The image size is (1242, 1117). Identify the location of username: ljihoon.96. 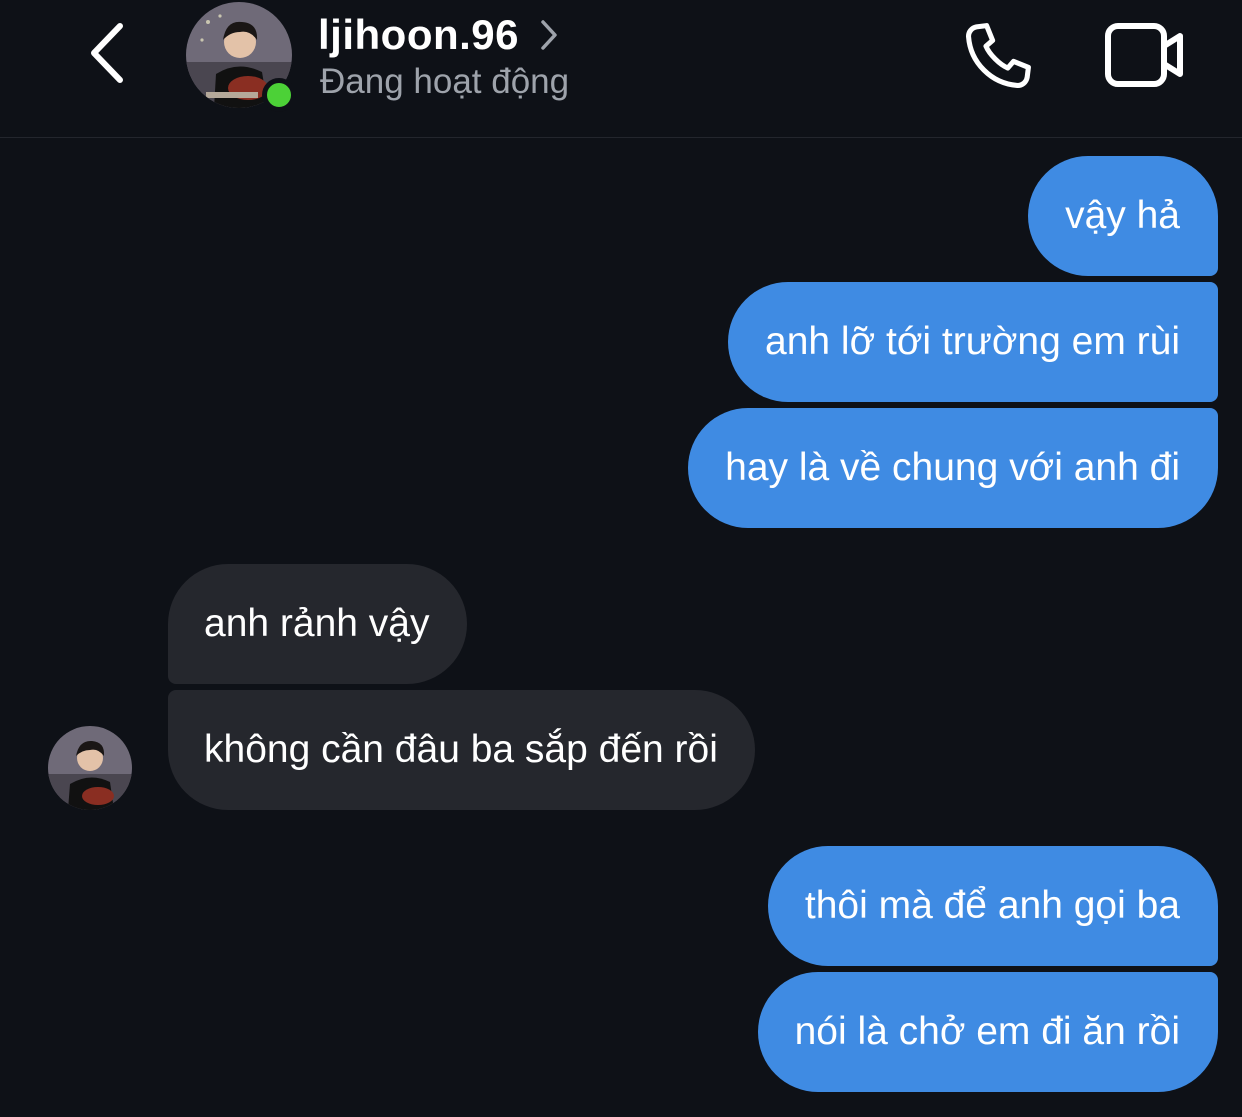
(419, 34).